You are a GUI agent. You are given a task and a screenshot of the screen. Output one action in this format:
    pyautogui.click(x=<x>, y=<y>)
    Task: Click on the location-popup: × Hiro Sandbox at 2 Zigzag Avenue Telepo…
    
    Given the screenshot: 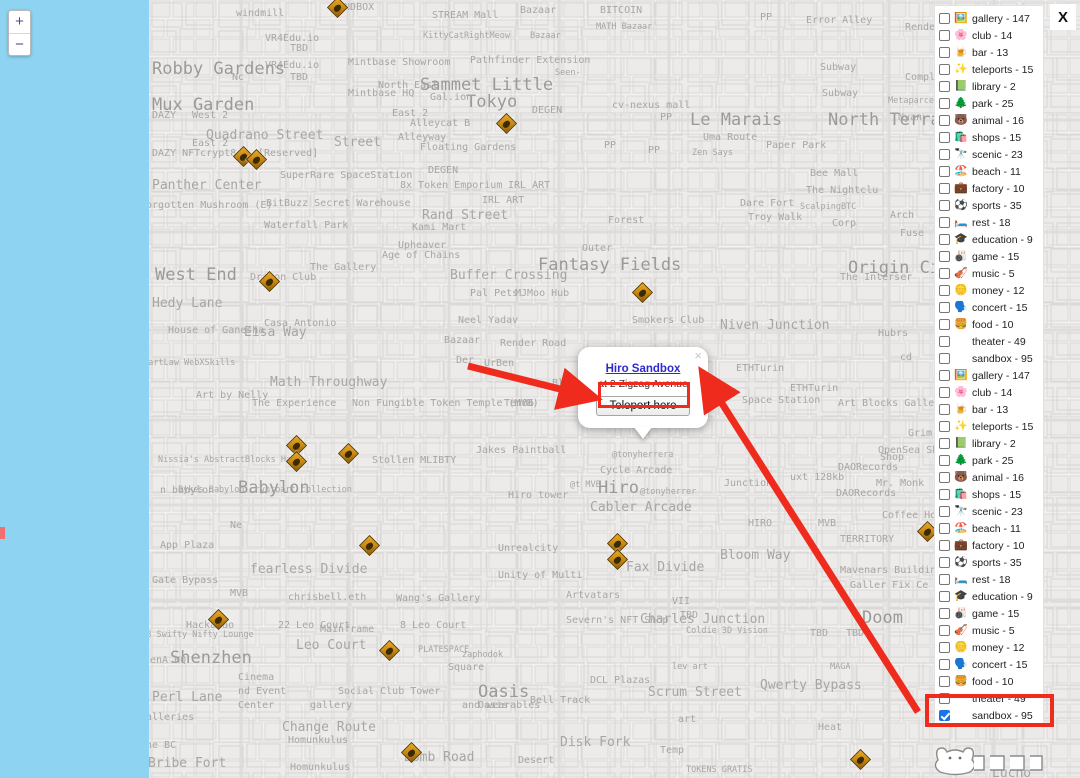 What is the action you would take?
    pyautogui.click(x=643, y=393)
    